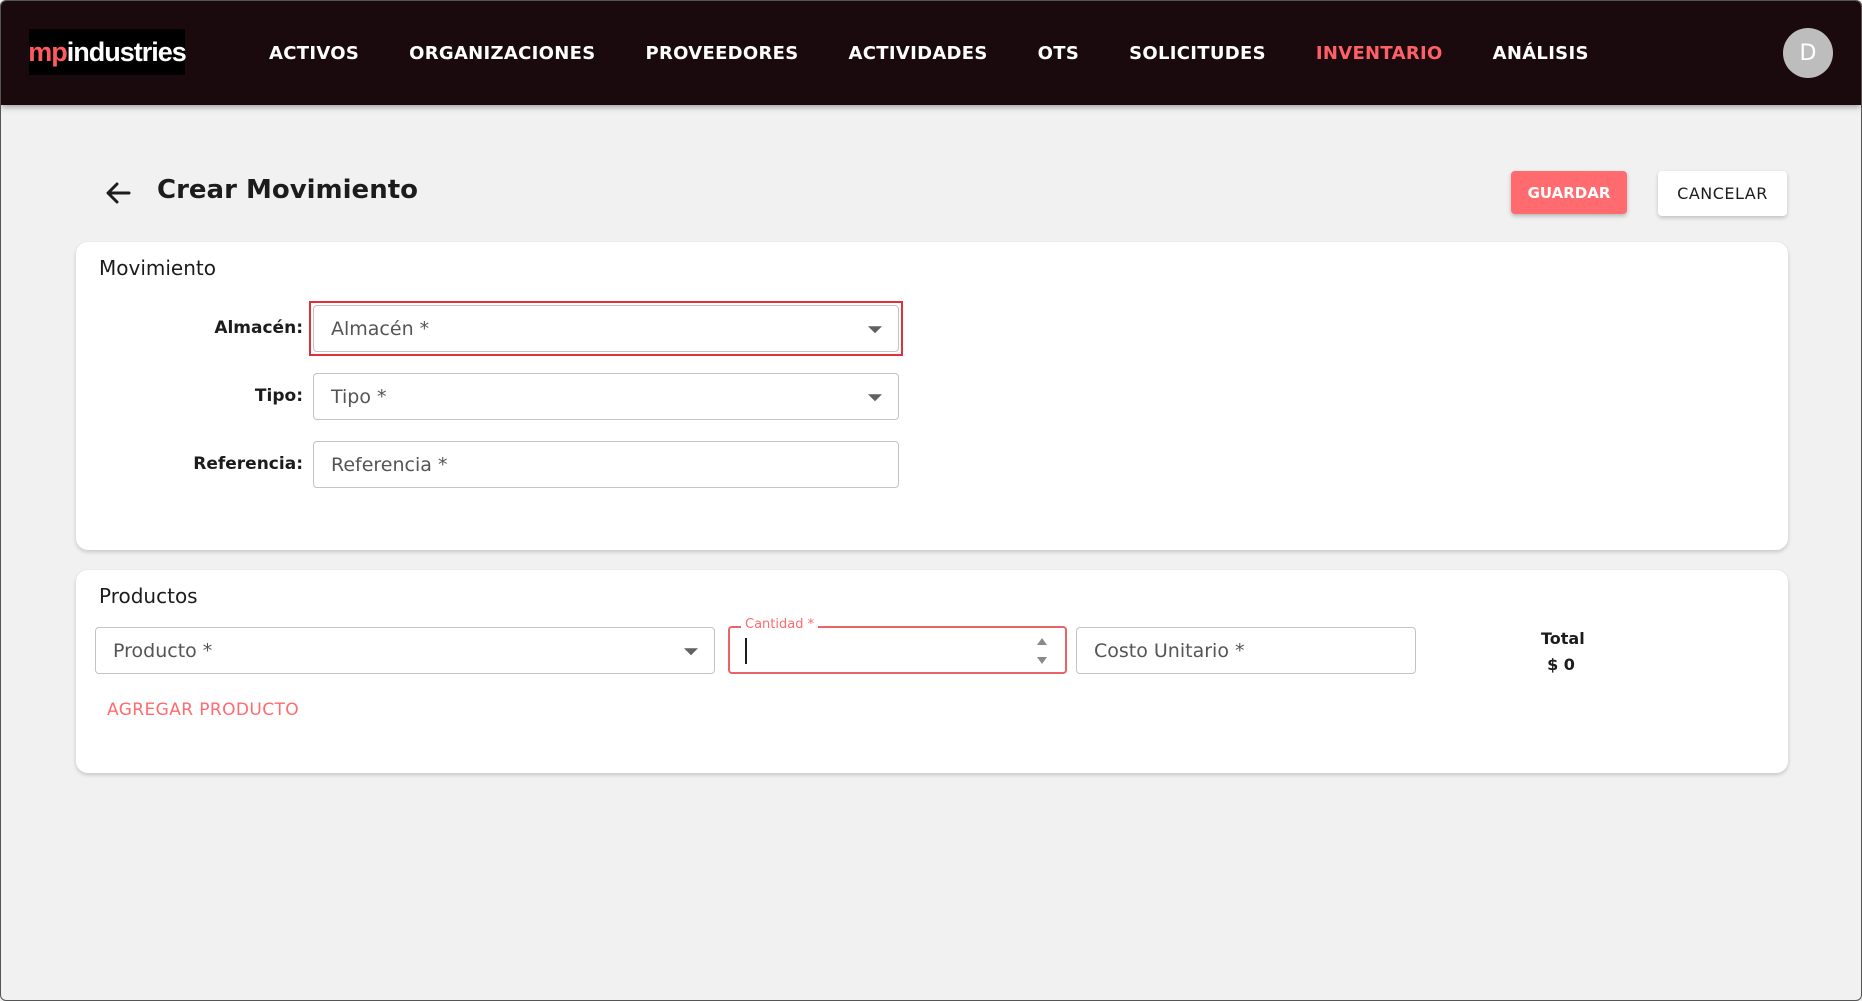  Describe the element at coordinates (918, 53) in the screenshot. I see `nav-item-actividades: ACTIVIDADES` at that location.